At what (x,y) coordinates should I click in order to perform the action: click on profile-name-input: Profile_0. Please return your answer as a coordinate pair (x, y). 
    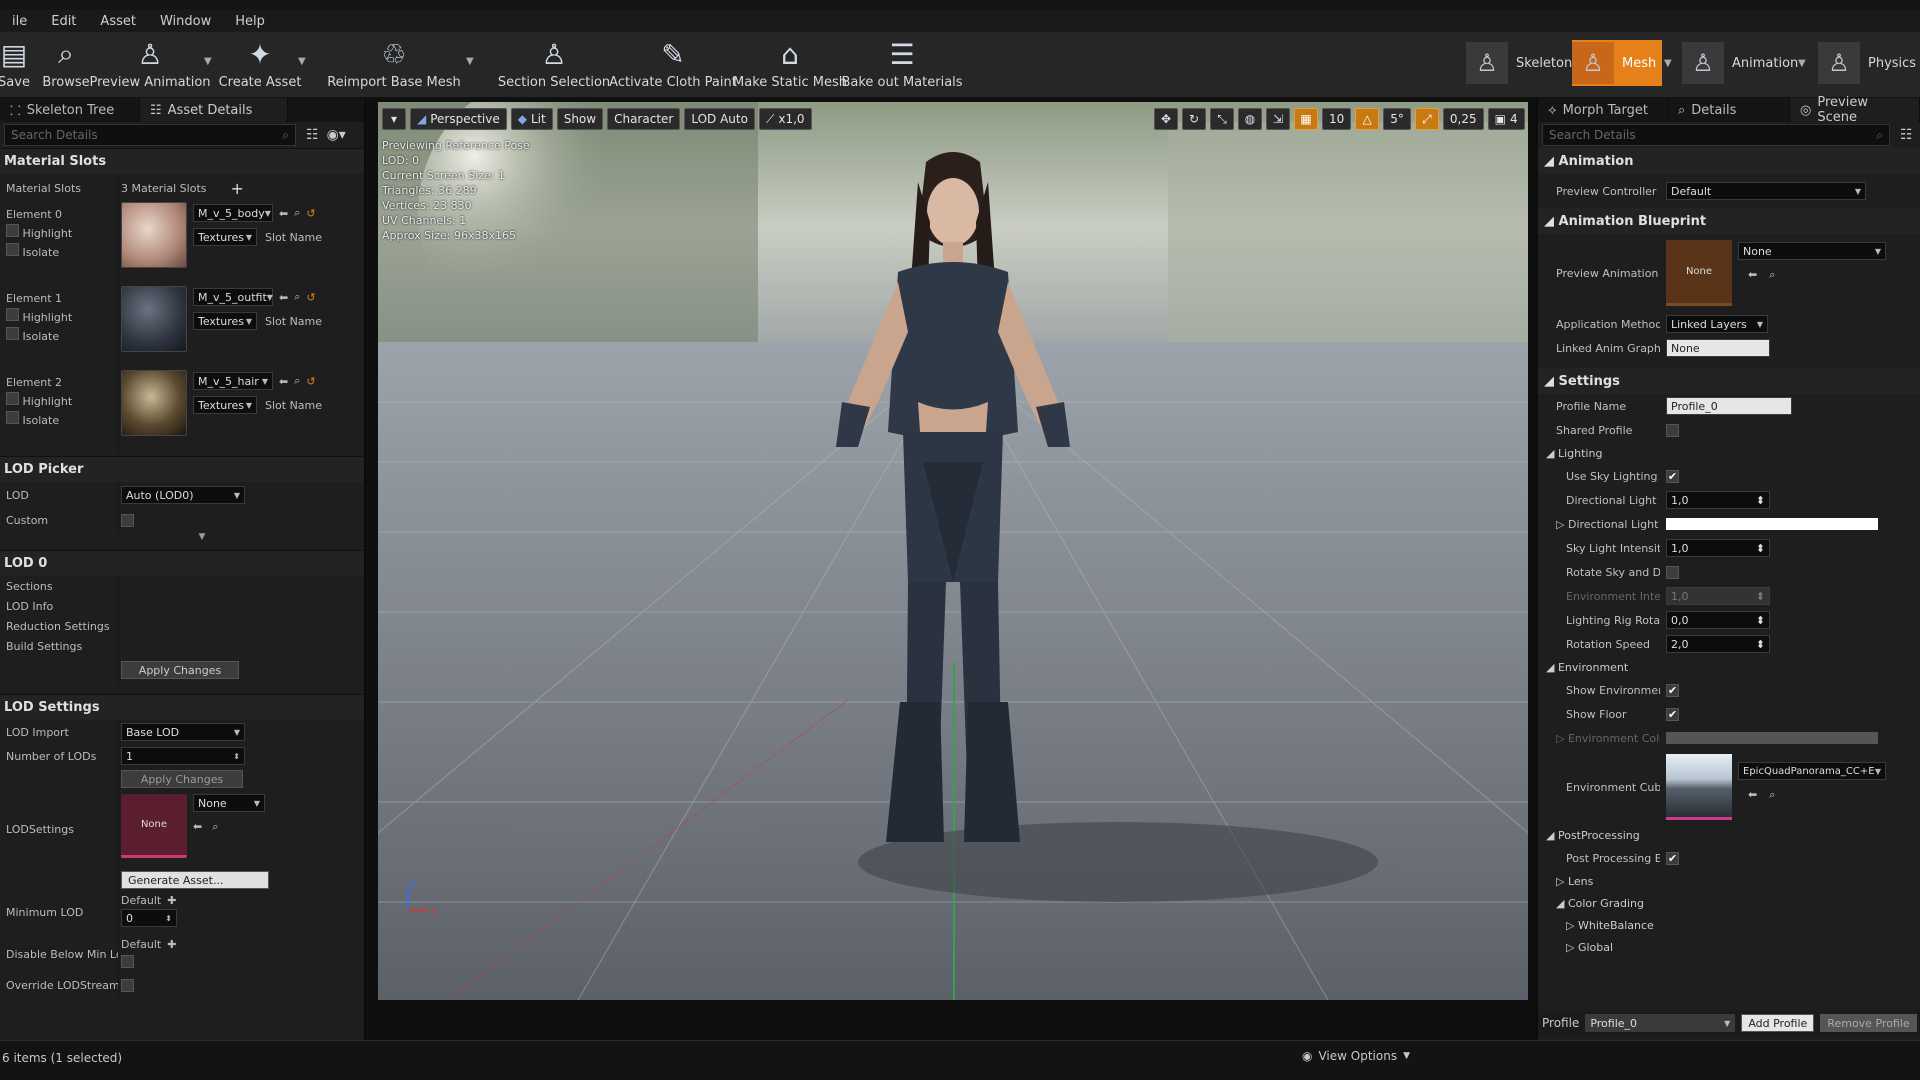
    Looking at the image, I should click on (1729, 406).